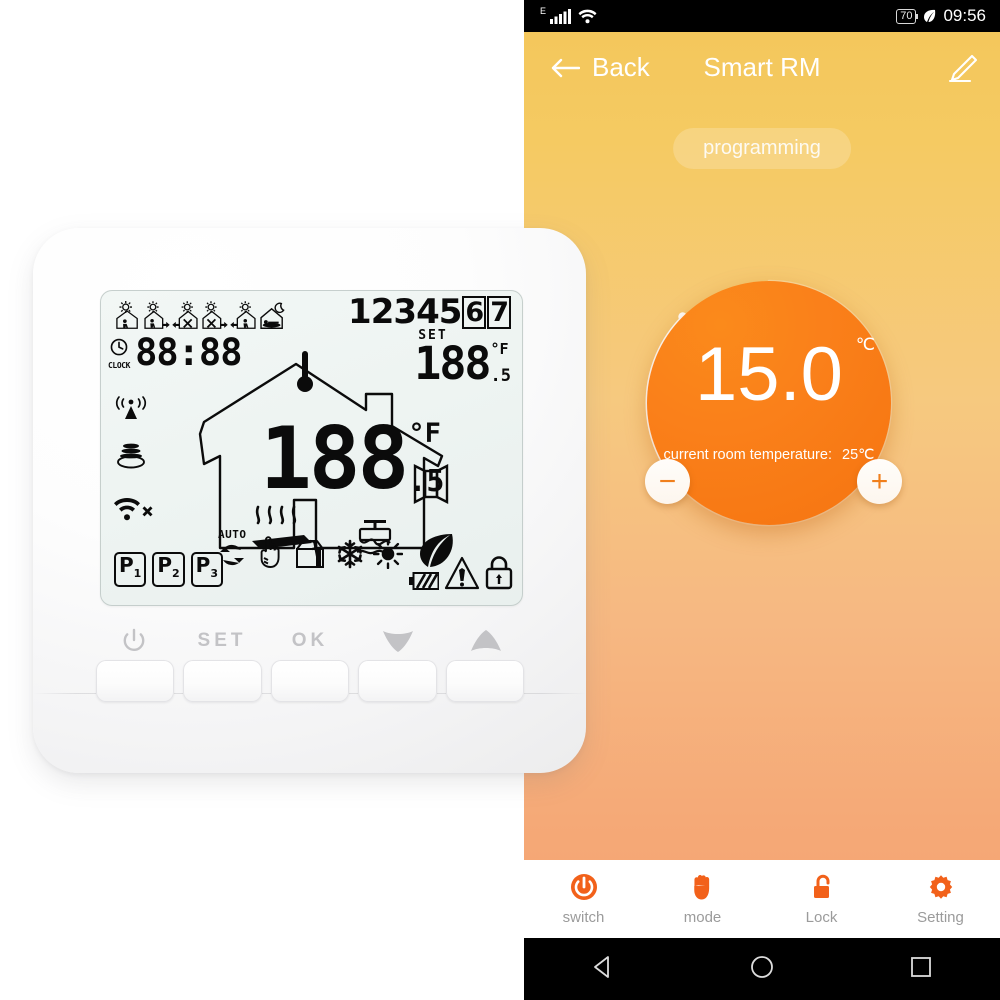  Describe the element at coordinates (135, 681) in the screenshot. I see `power-button` at that location.